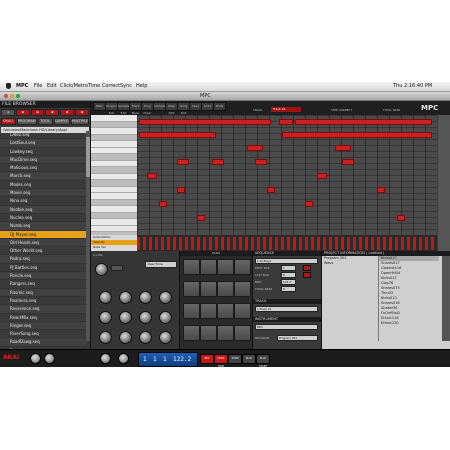  Describe the element at coordinates (141, 86) in the screenshot. I see `menu-help: Help` at that location.